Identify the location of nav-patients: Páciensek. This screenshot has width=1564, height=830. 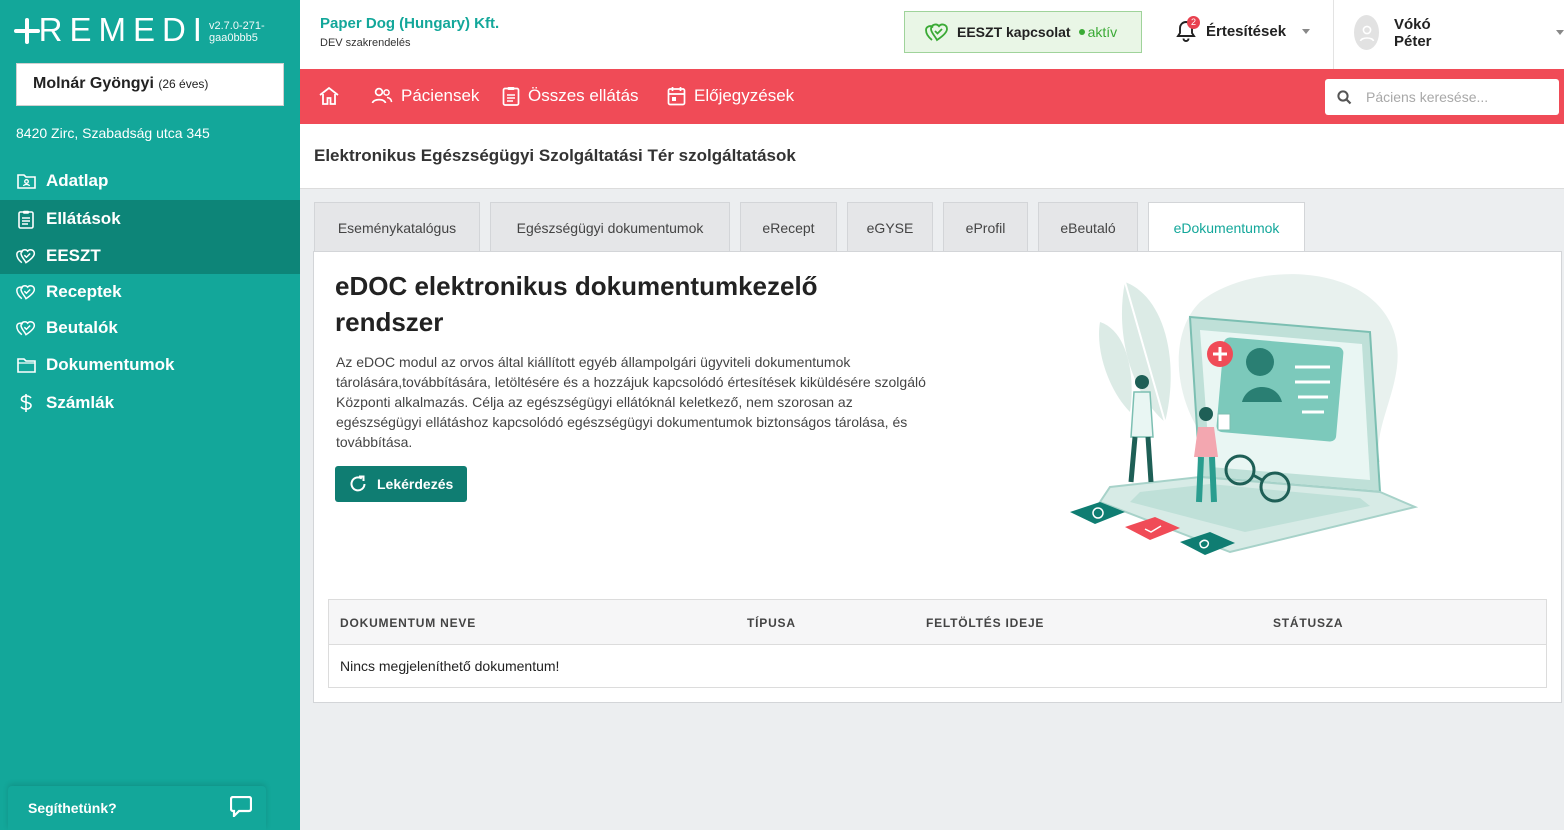
(425, 96).